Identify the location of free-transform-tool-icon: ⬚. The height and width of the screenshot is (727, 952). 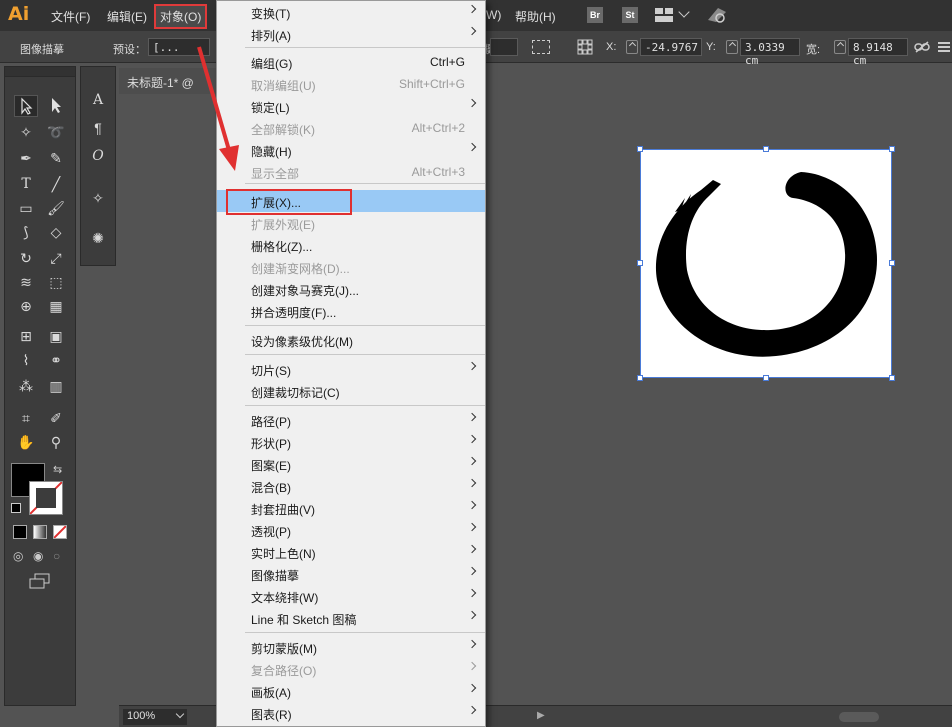
(56, 282).